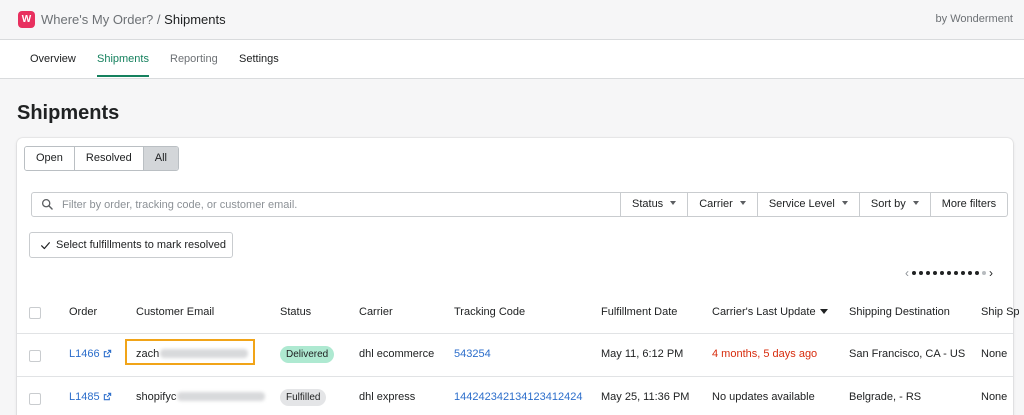  Describe the element at coordinates (45, 245) in the screenshot. I see `checkmark-icon` at that location.